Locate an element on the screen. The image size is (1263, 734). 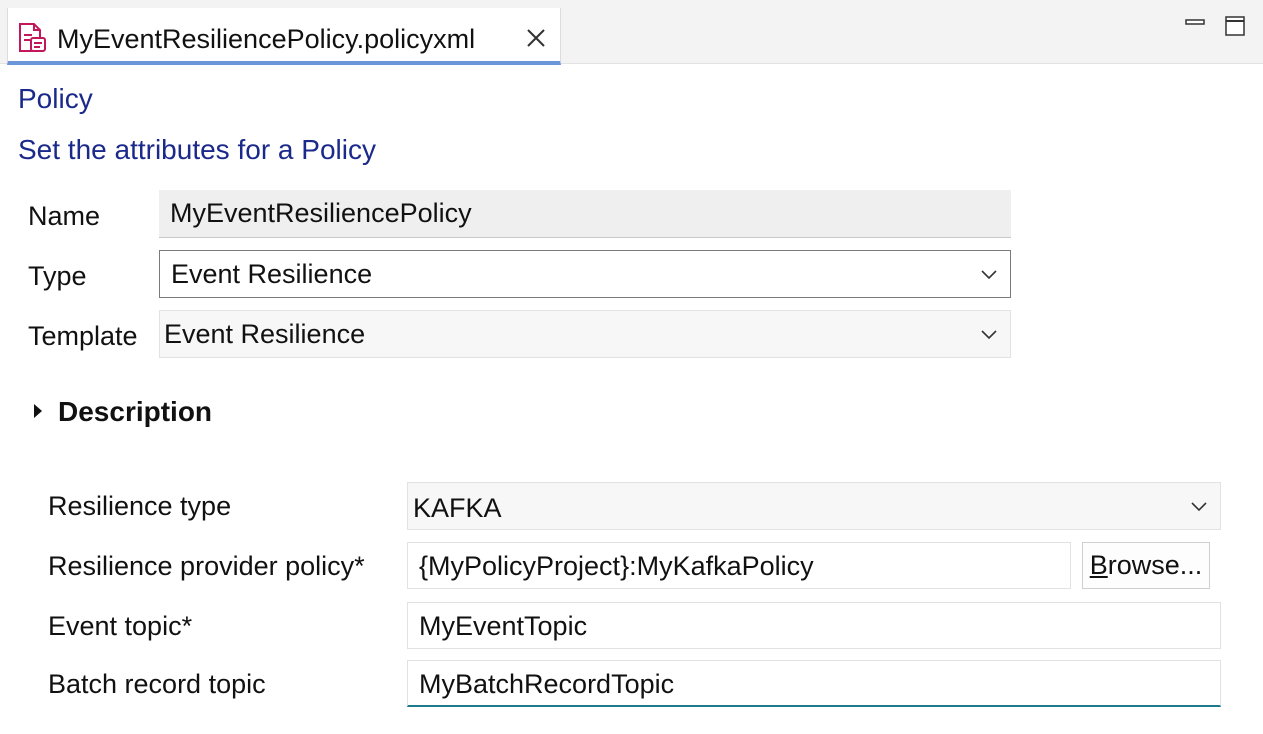
browse-mnemonic: B is located at coordinates (1098, 565).